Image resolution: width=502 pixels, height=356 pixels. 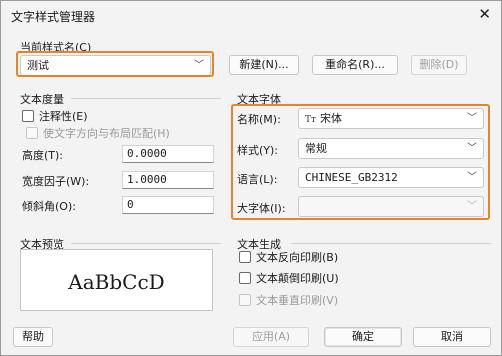 What do you see at coordinates (452, 337) in the screenshot?
I see `cancel-button: 取消` at bounding box center [452, 337].